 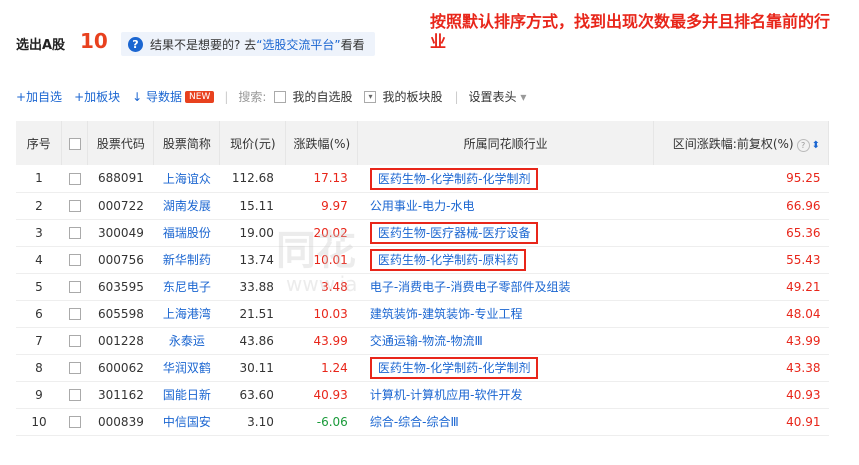 What do you see at coordinates (121, 340) in the screenshot?
I see `stock-code: 001228` at bounding box center [121, 340].